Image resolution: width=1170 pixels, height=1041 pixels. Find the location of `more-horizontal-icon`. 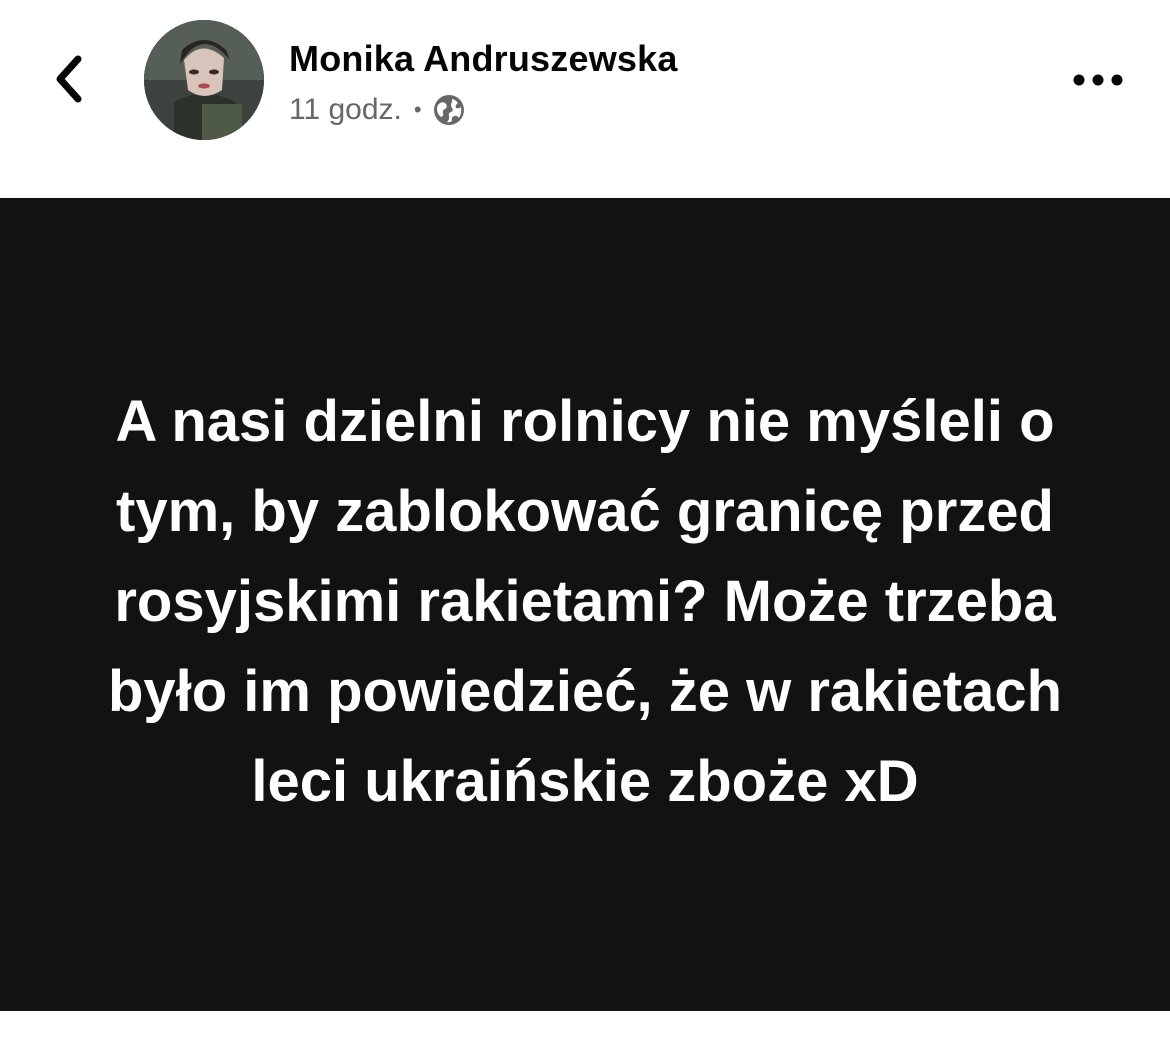

more-horizontal-icon is located at coordinates (1098, 82).